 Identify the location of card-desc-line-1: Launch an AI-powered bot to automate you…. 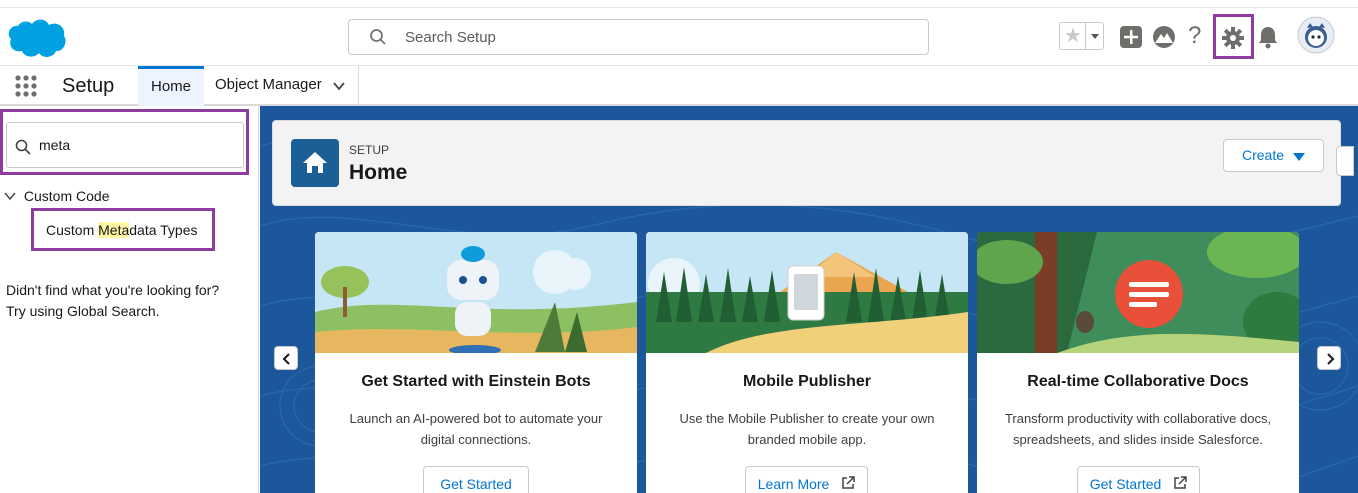
(476, 418).